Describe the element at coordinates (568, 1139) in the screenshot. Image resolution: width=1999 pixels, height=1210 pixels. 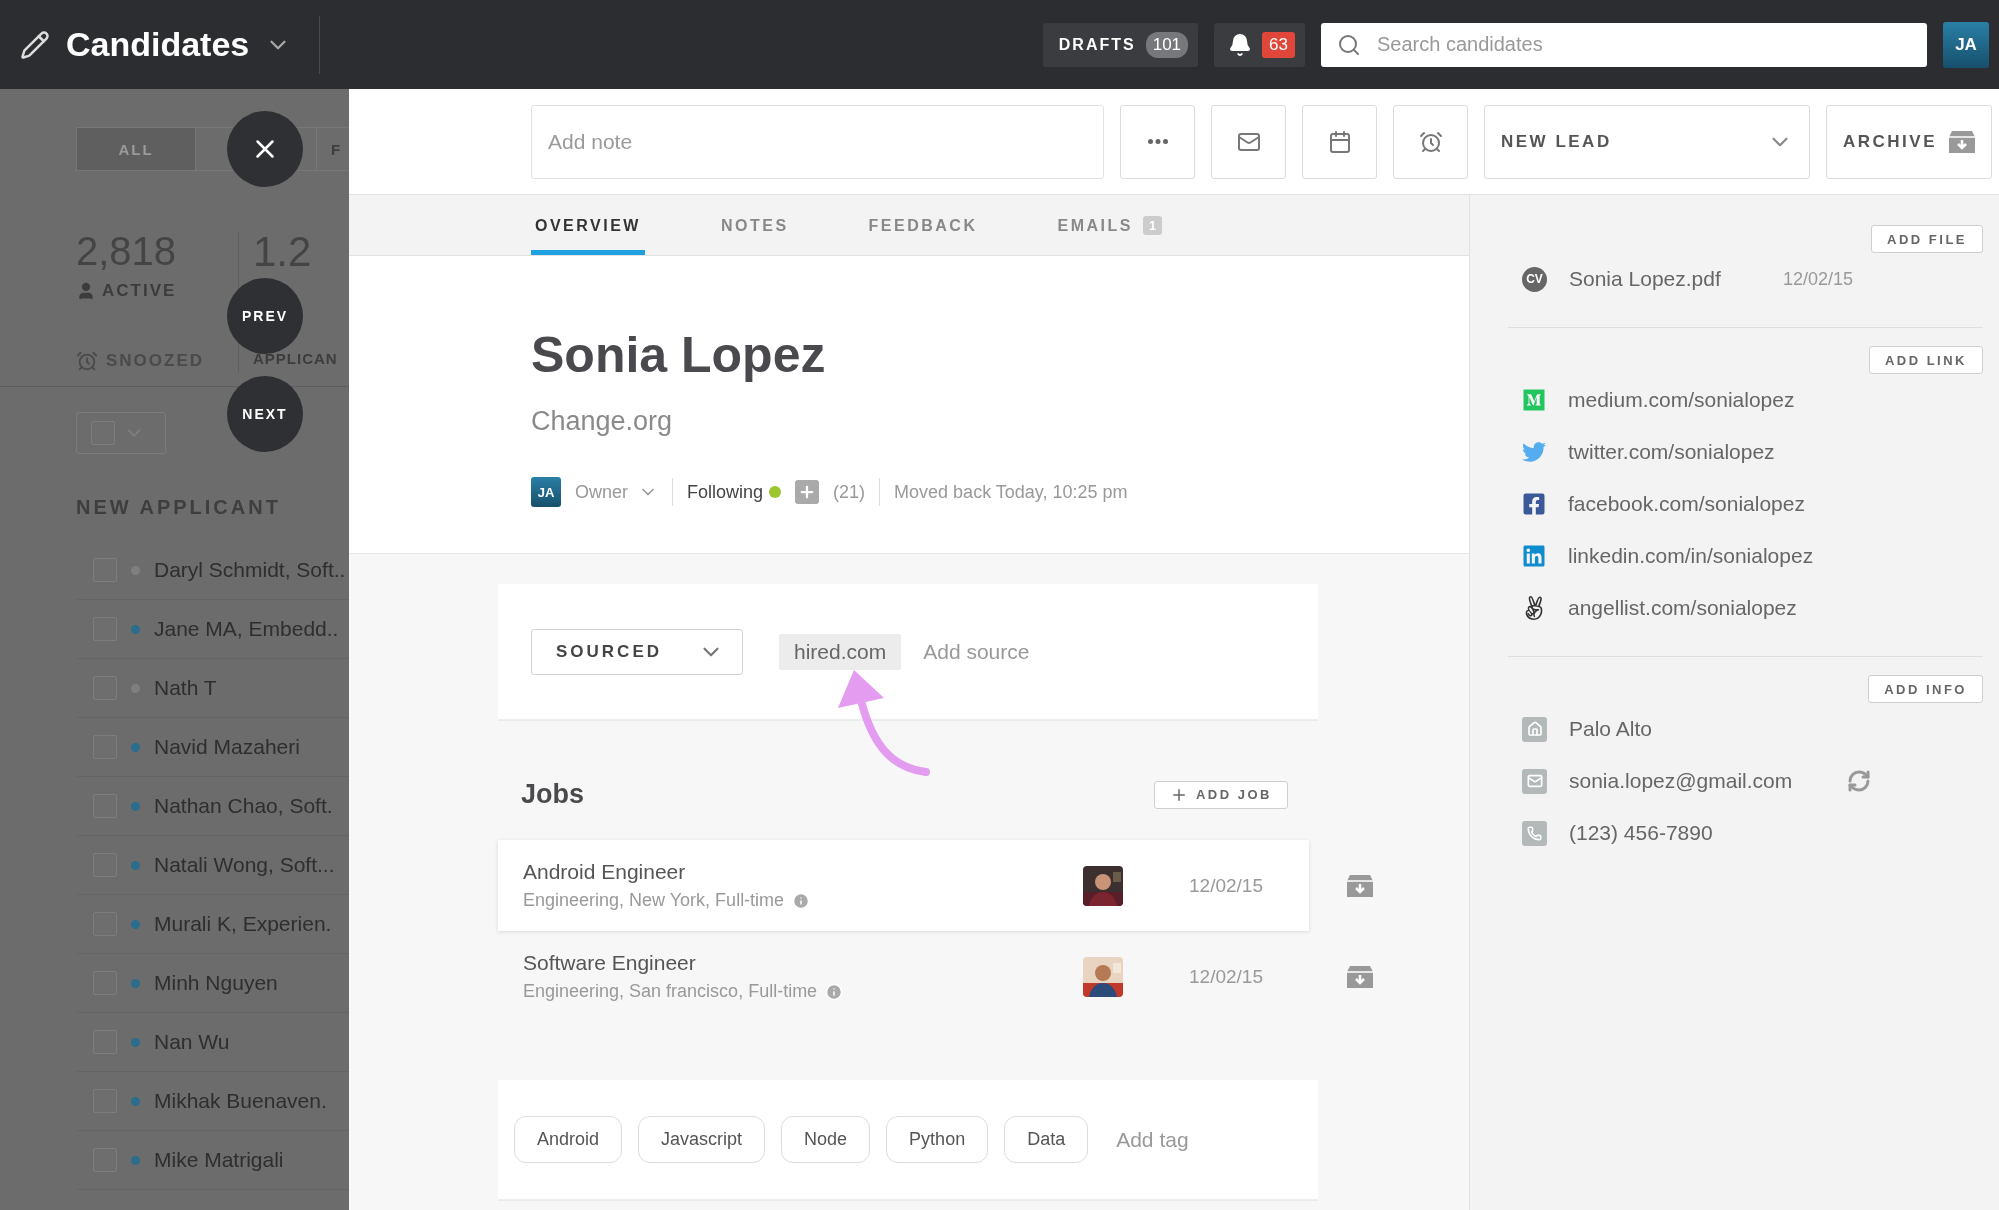
I see `skill-tag: Android` at that location.